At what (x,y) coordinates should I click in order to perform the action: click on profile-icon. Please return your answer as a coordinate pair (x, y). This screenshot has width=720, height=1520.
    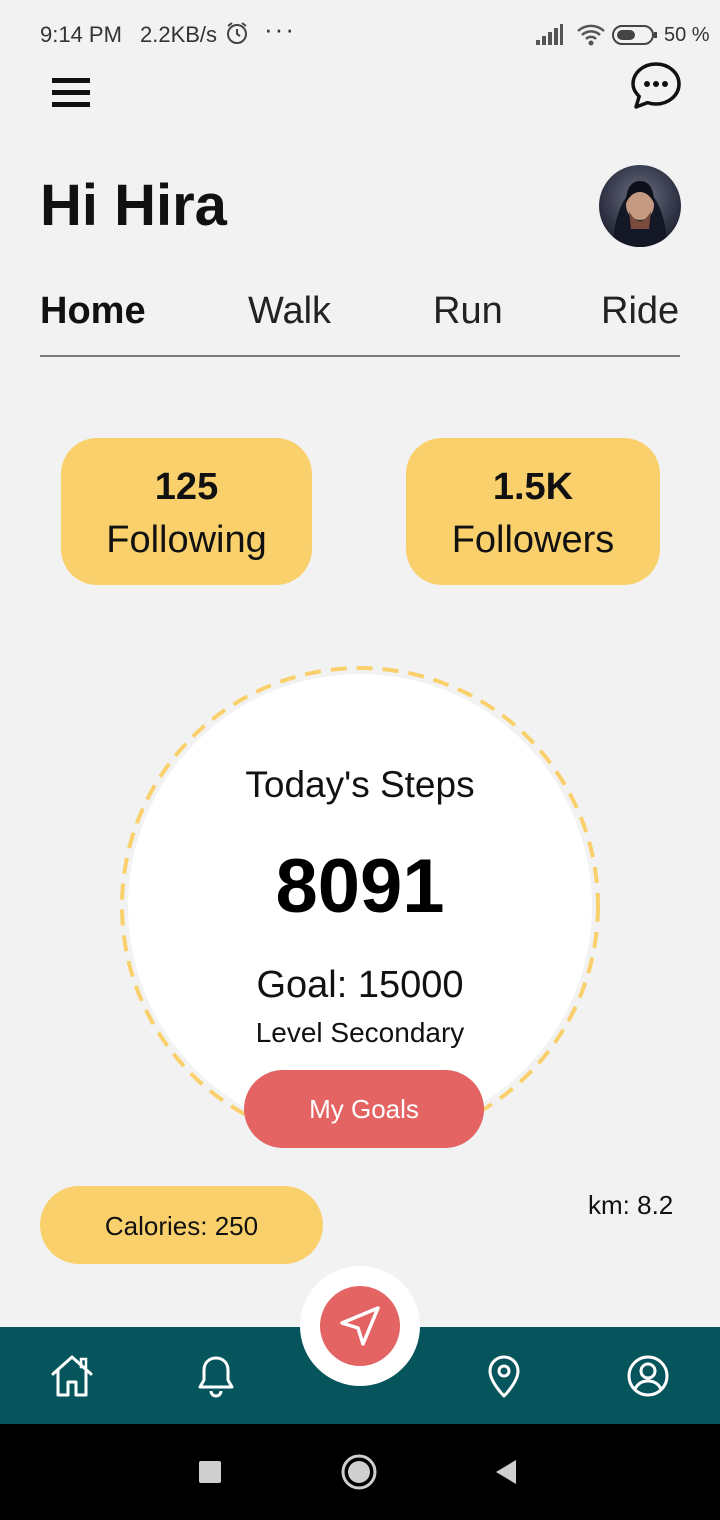
    Looking at the image, I should click on (648, 1376).